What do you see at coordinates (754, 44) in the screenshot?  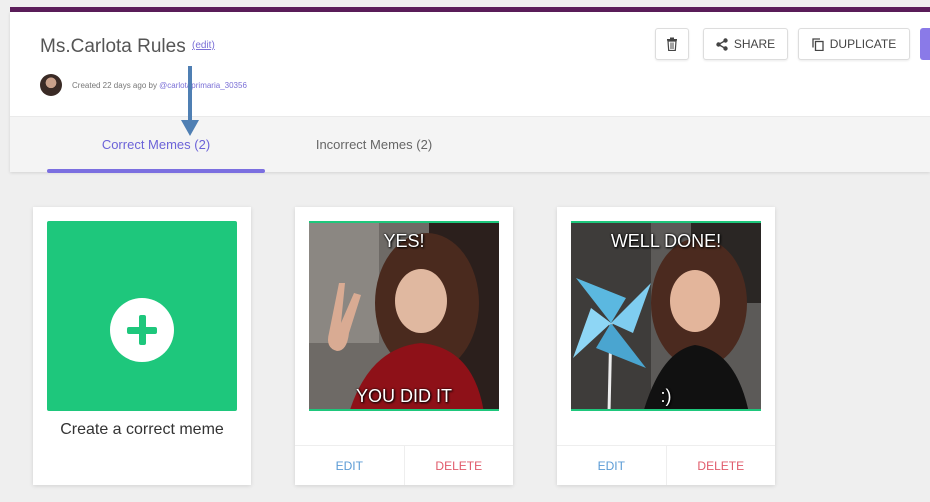 I see `share-label: SHARE` at bounding box center [754, 44].